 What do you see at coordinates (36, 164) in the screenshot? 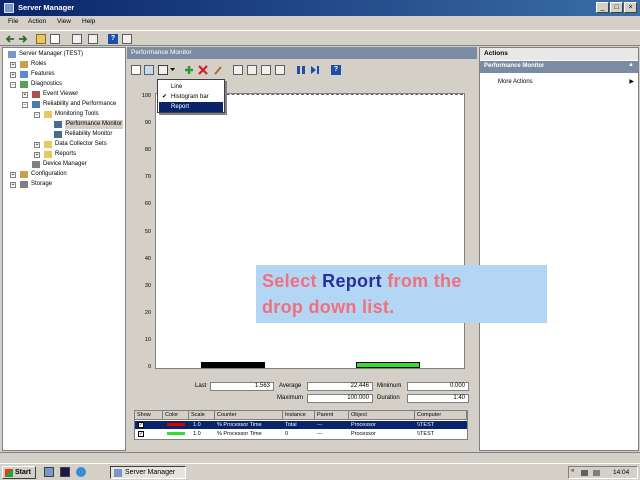
I see `device-manager-icon` at bounding box center [36, 164].